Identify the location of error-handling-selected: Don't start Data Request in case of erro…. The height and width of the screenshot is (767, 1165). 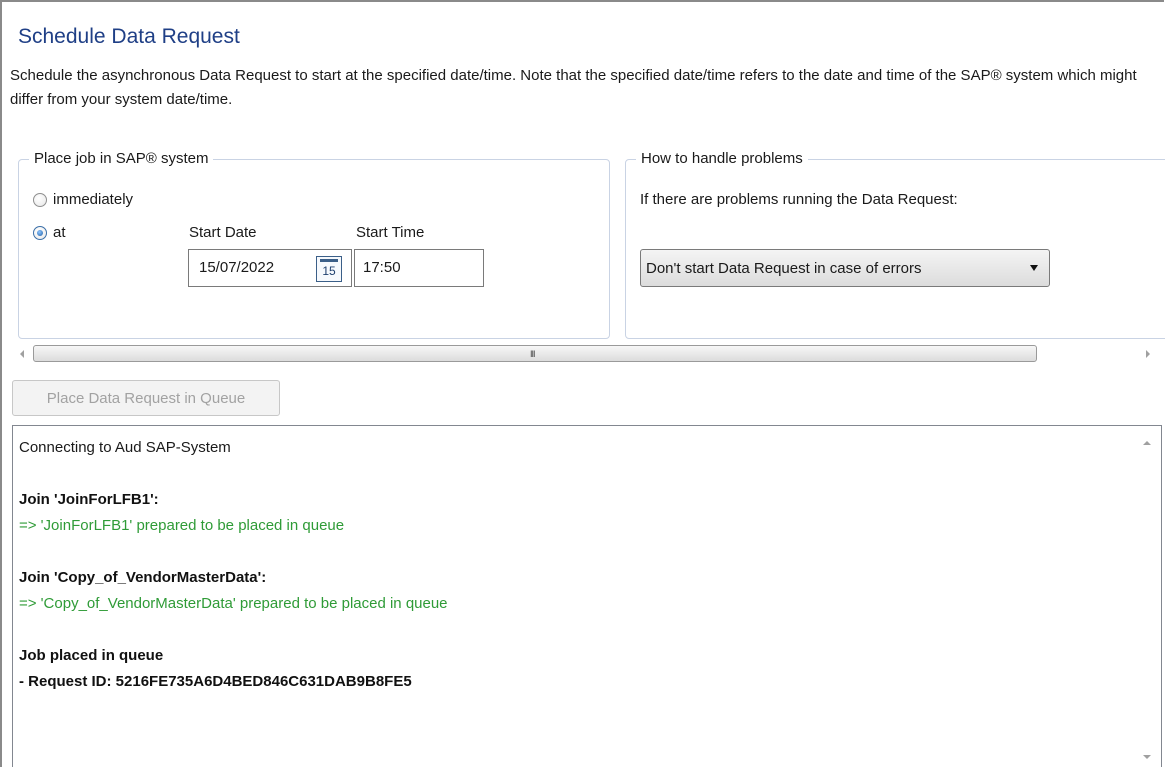
(784, 268).